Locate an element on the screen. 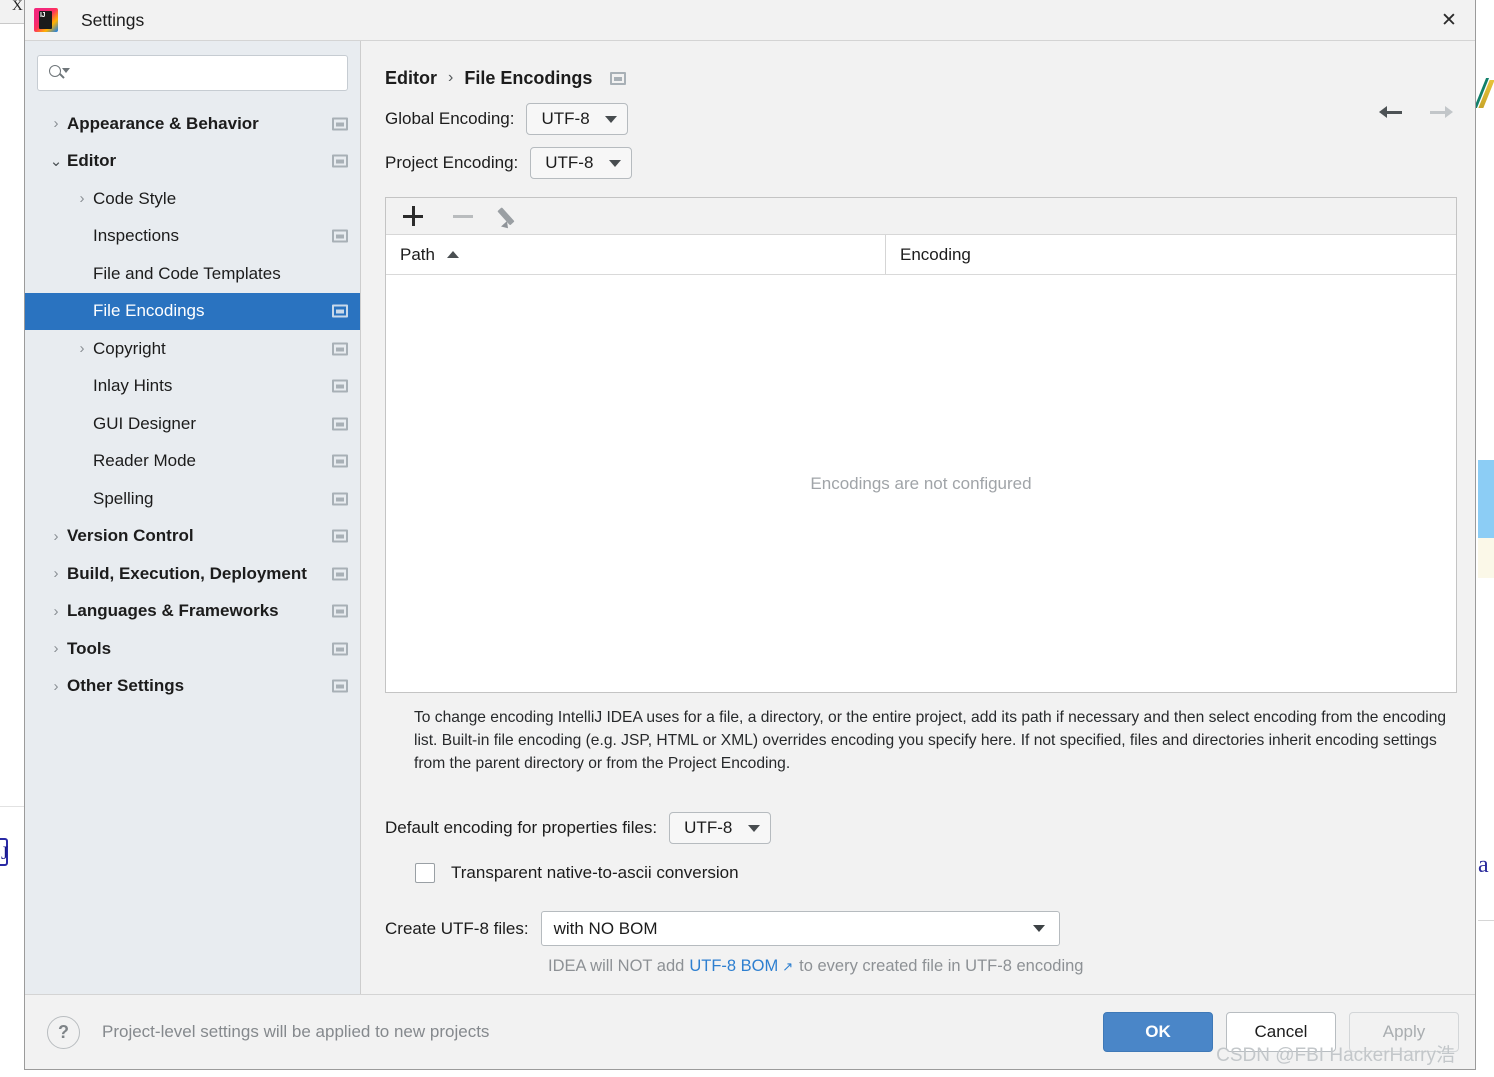 This screenshot has width=1494, height=1077. table-toolbar is located at coordinates (921, 216).